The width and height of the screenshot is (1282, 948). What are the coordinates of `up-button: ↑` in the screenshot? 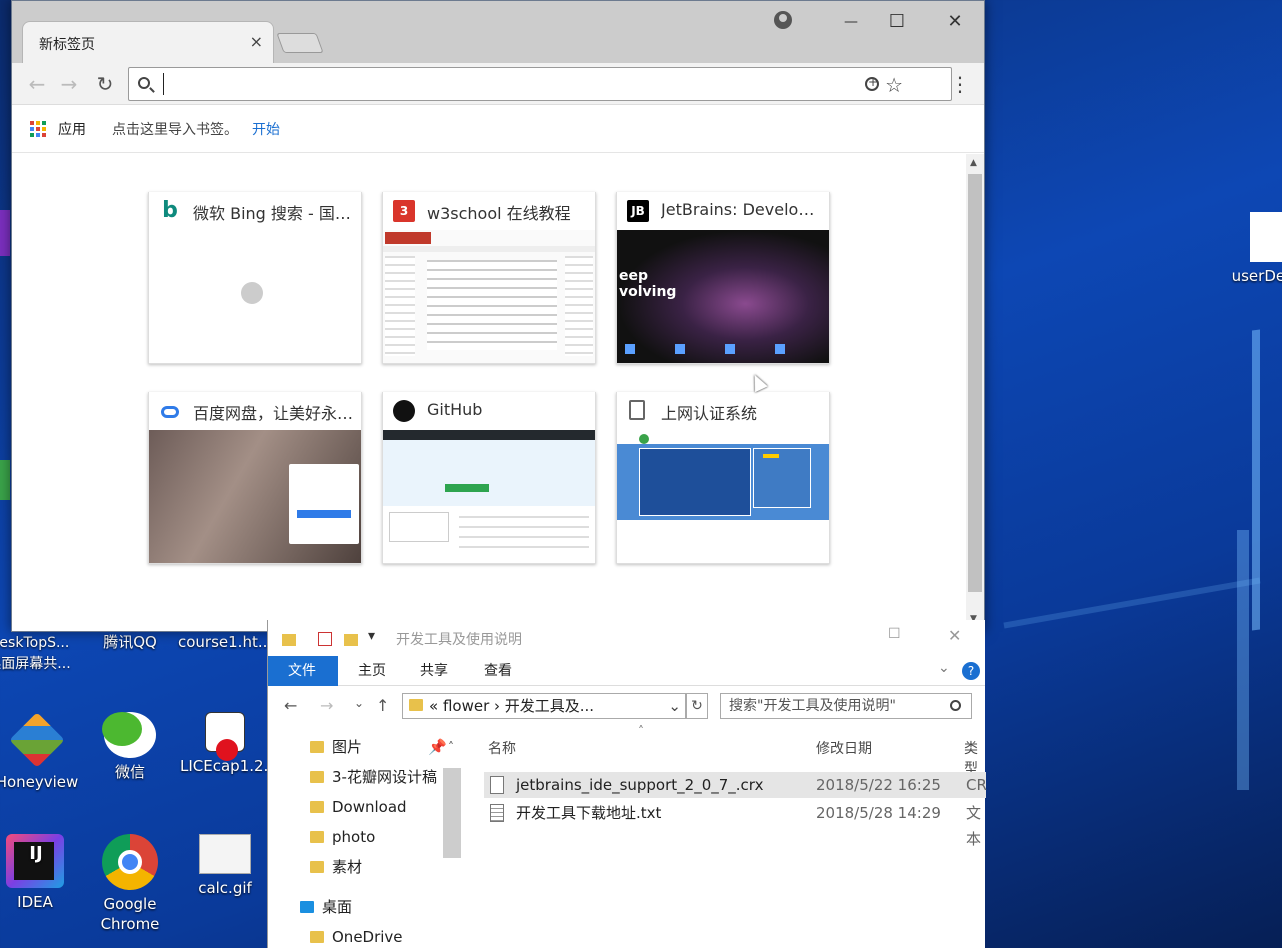 It's located at (382, 705).